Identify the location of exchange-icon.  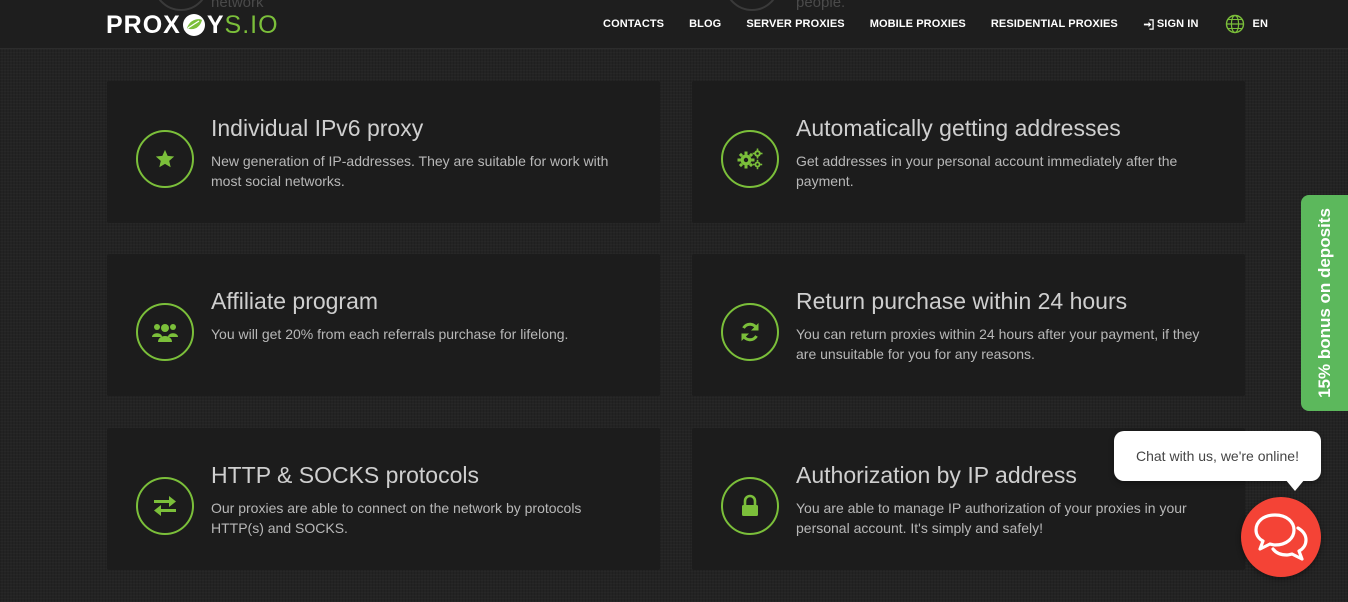
(165, 506).